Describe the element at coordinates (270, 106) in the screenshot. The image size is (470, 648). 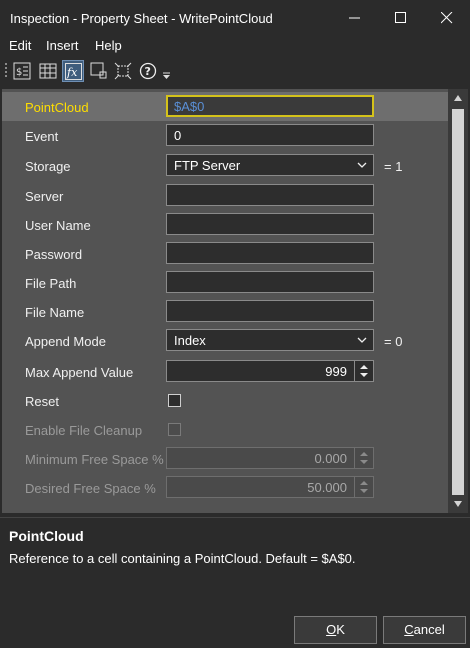
I see `pointcloud-input: $A$0` at that location.